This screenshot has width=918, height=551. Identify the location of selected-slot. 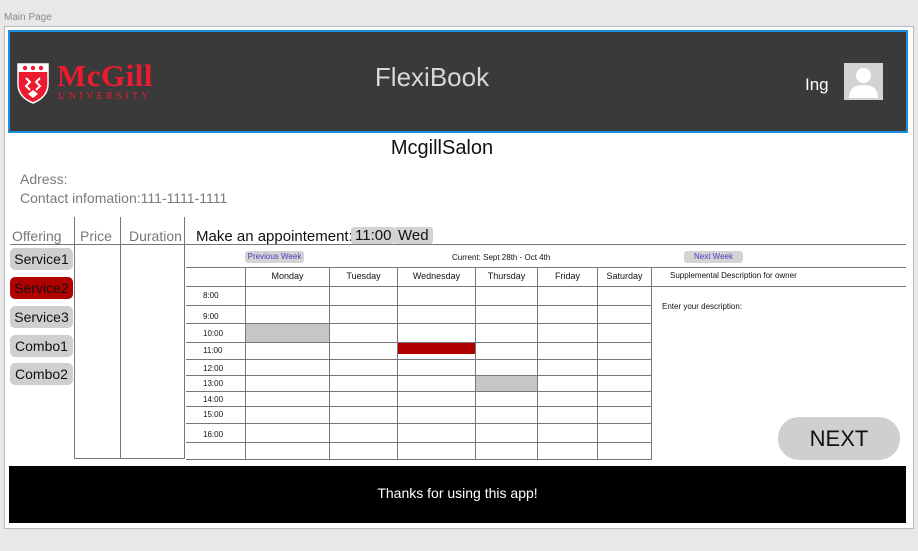
(436, 348).